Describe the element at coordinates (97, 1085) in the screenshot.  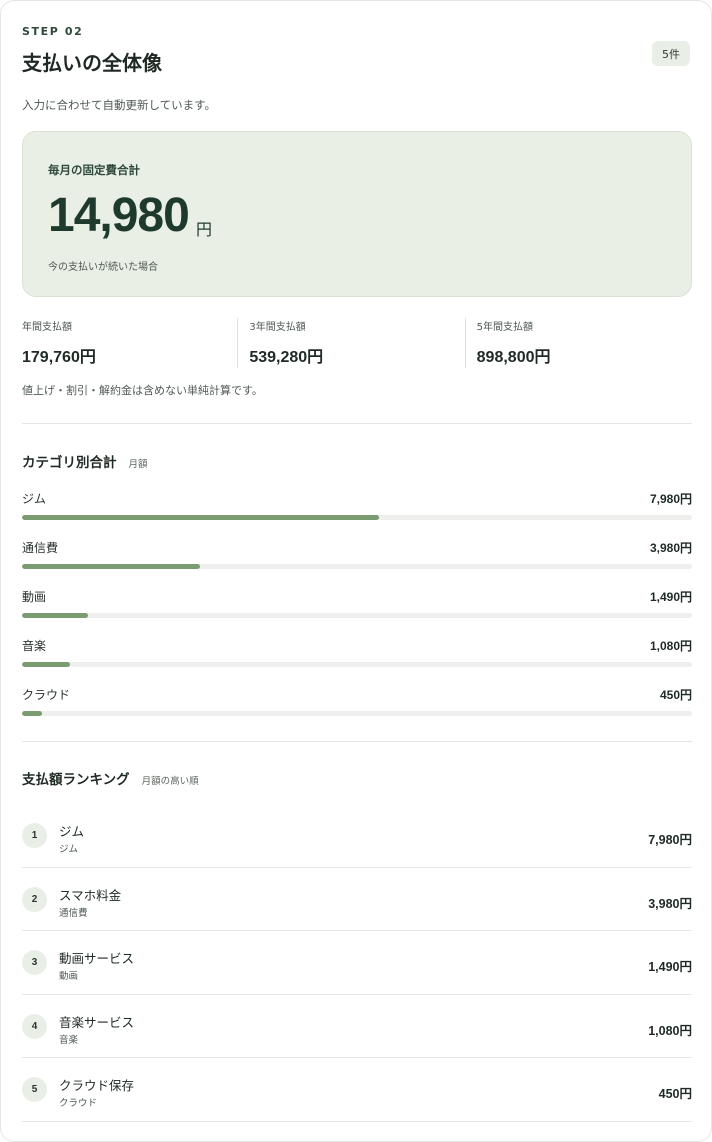
I see `ranking-item-name: クラウド保存` at that location.